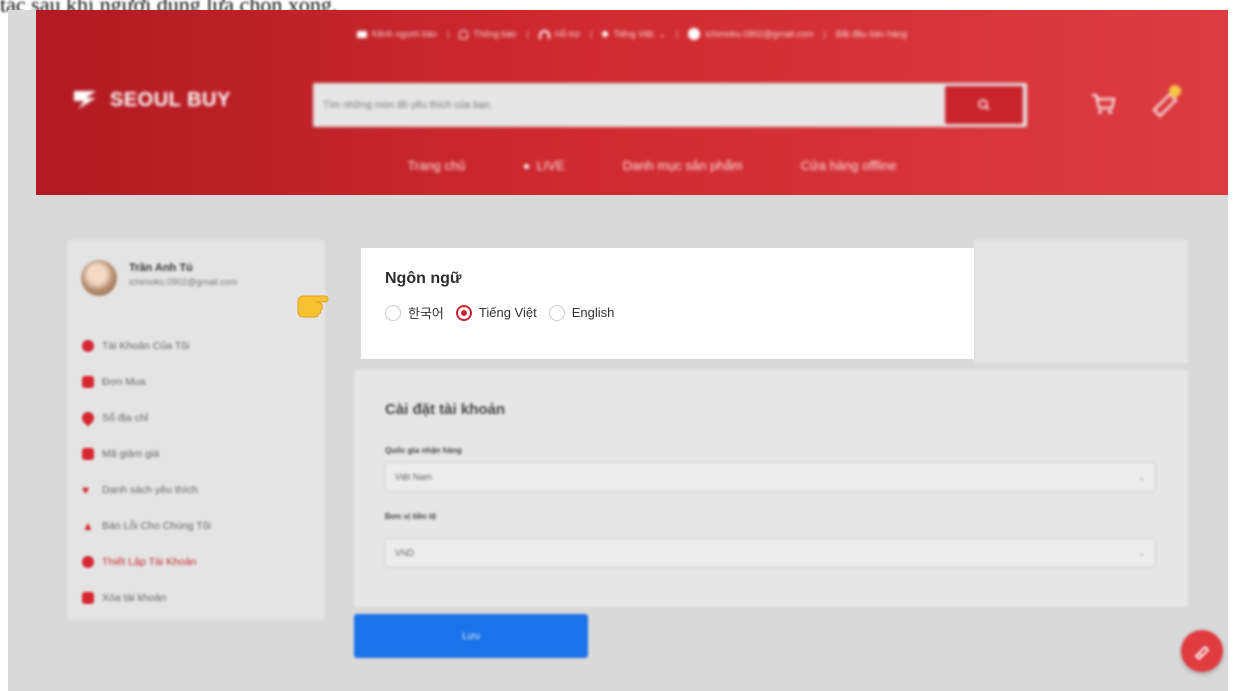 This screenshot has height=691, width=1236. What do you see at coordinates (149, 562) in the screenshot?
I see `sidebar-item-label: Thiết Lập Tài Khoản` at bounding box center [149, 562].